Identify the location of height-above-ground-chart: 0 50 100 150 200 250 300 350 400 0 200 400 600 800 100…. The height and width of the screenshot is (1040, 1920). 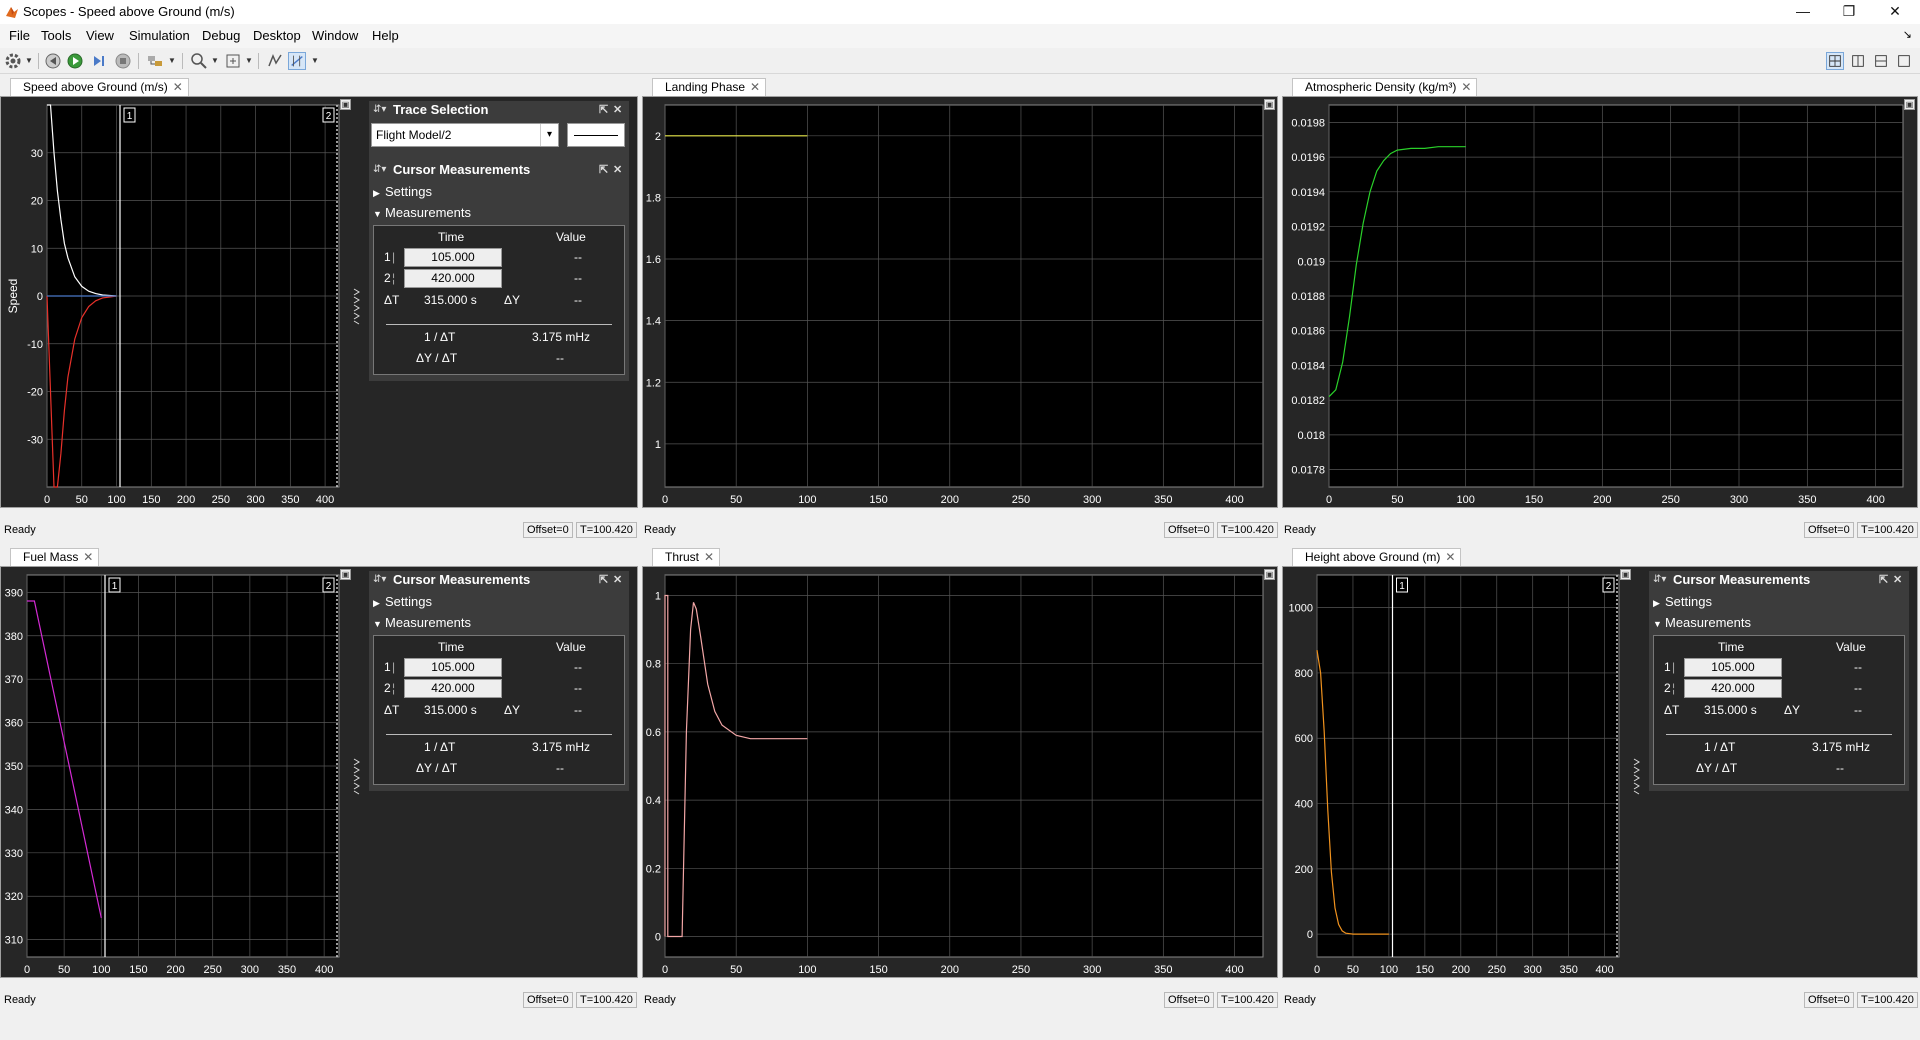
(1463, 772).